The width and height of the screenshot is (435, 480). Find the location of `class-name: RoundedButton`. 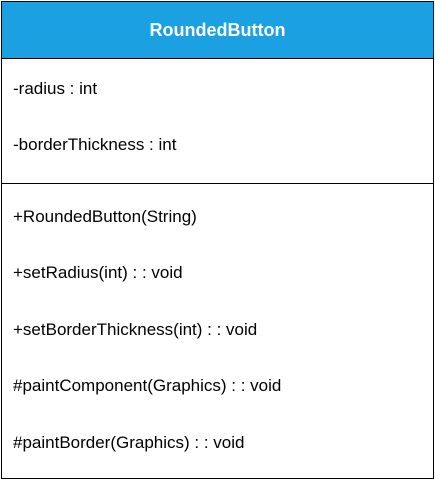

class-name: RoundedButton is located at coordinates (217, 29).